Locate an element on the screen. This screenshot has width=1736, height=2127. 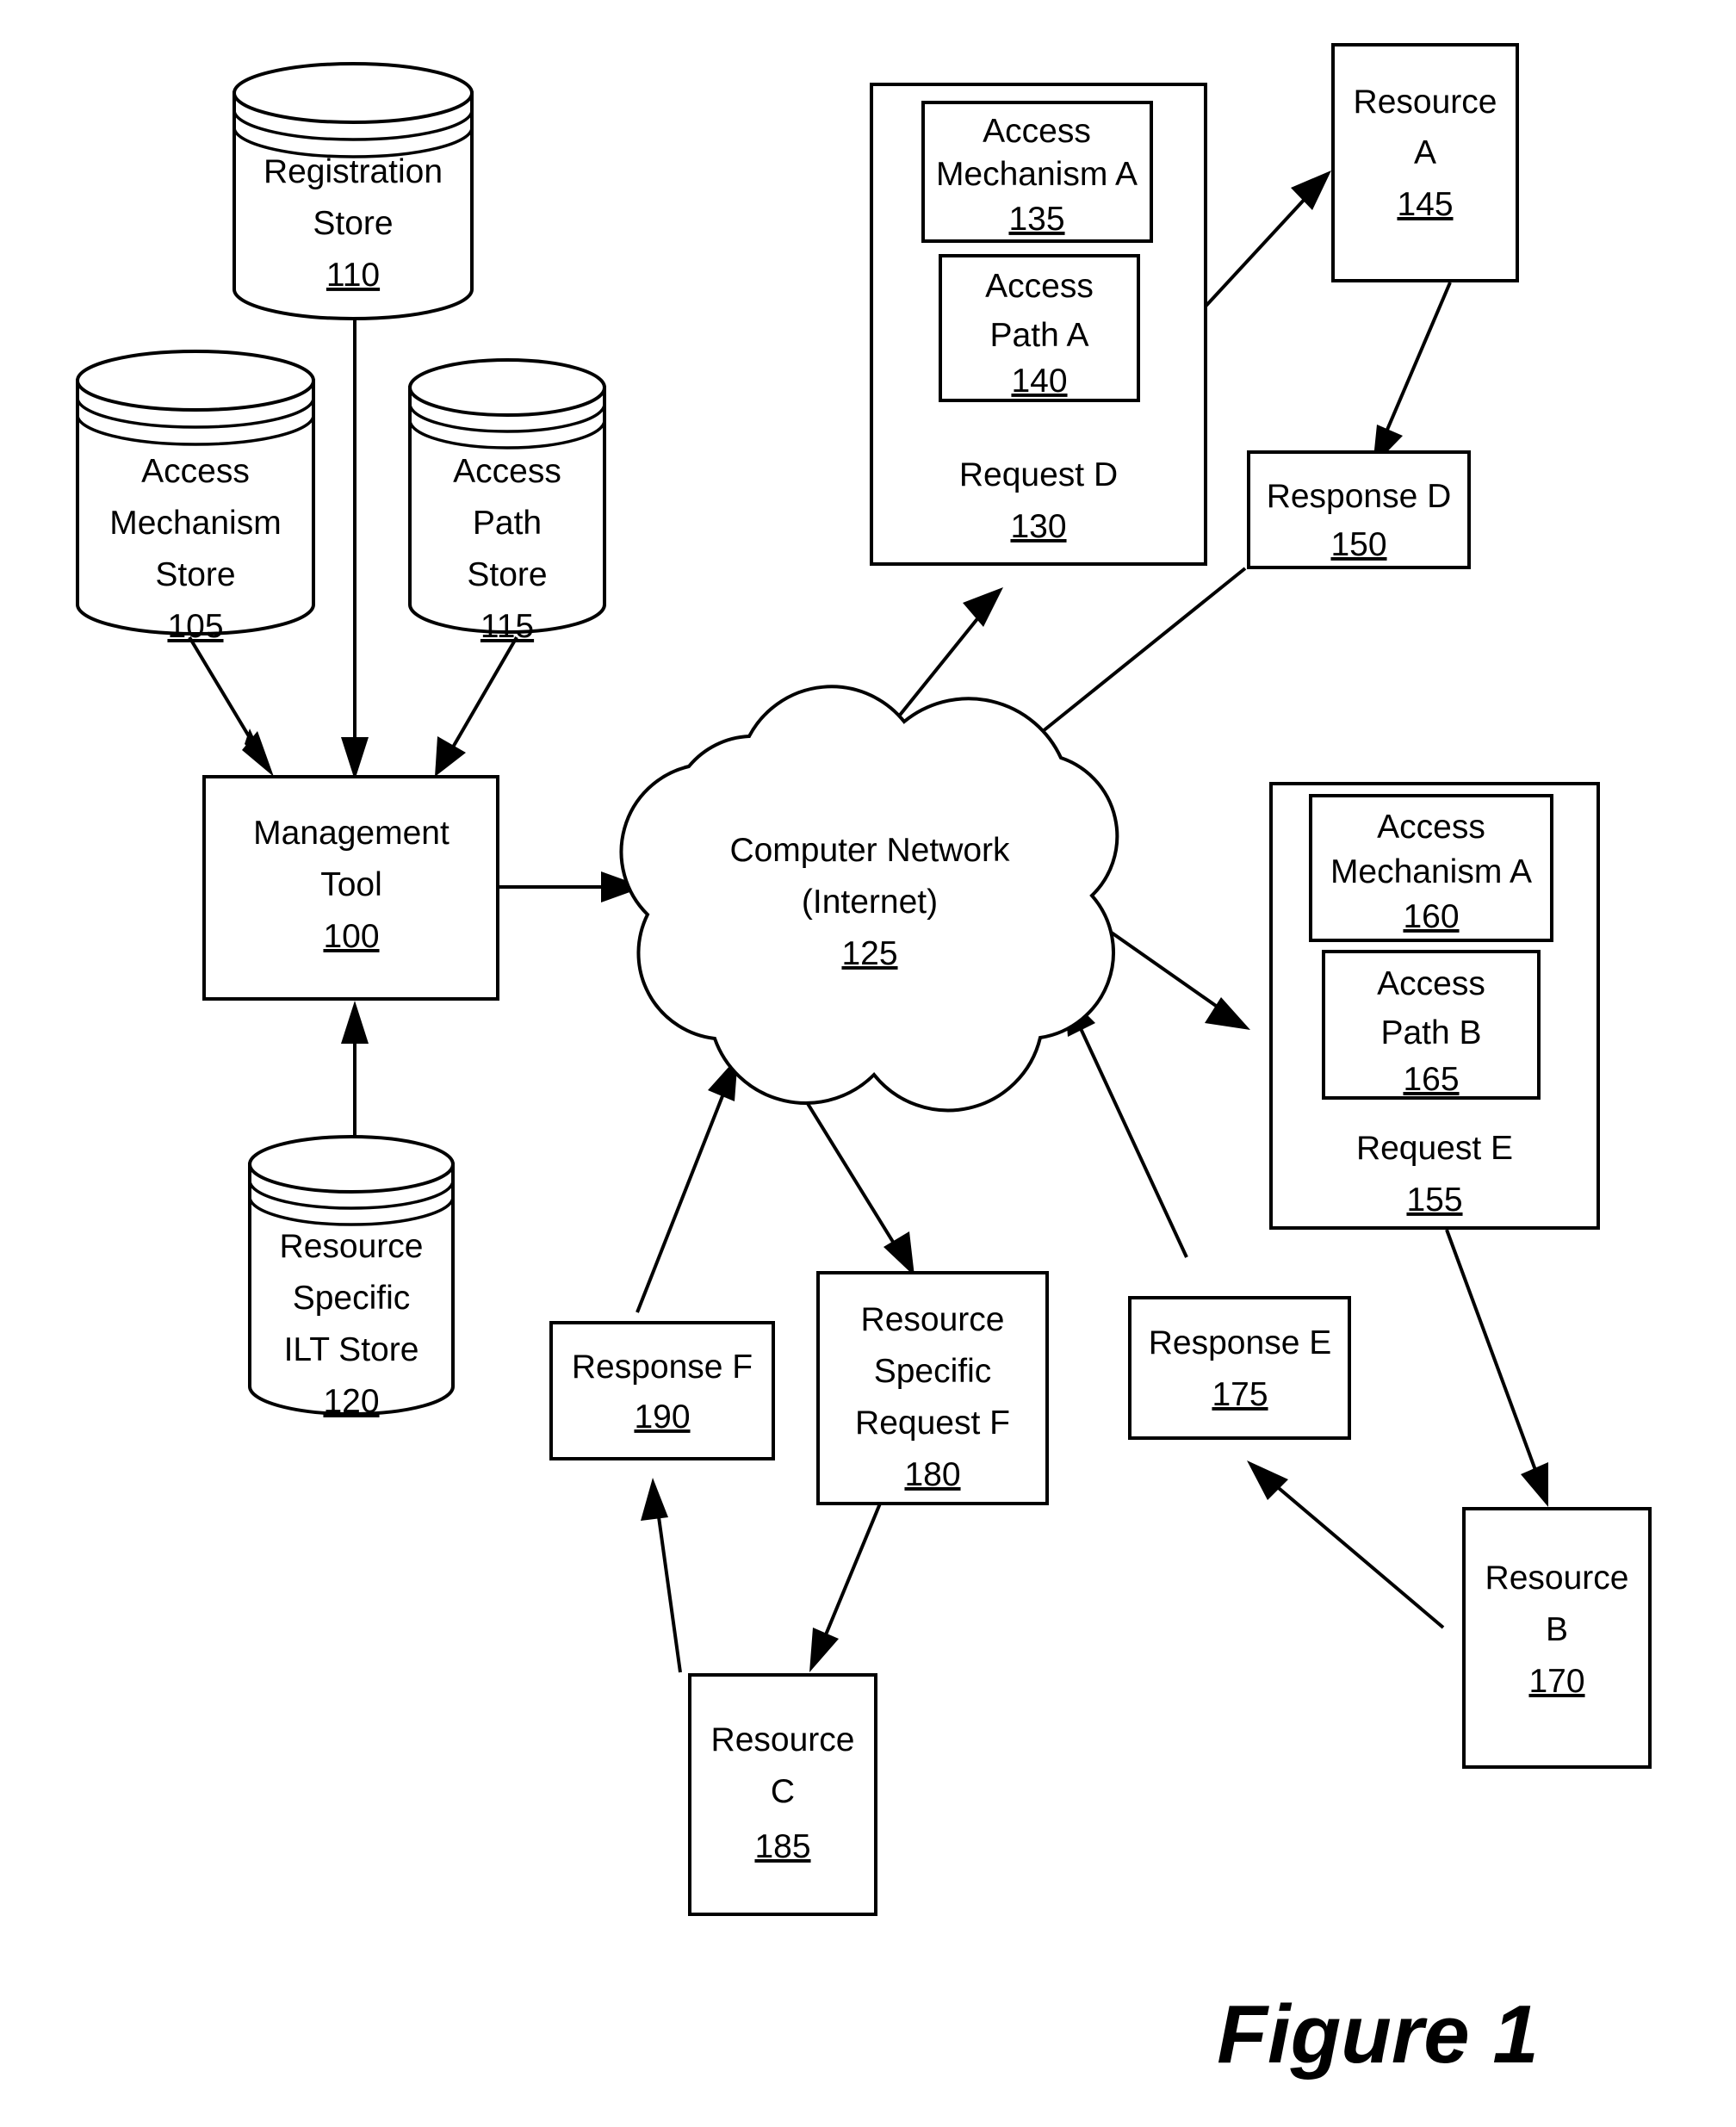
access-path-store-line-1: Access is located at coordinates (507, 471).